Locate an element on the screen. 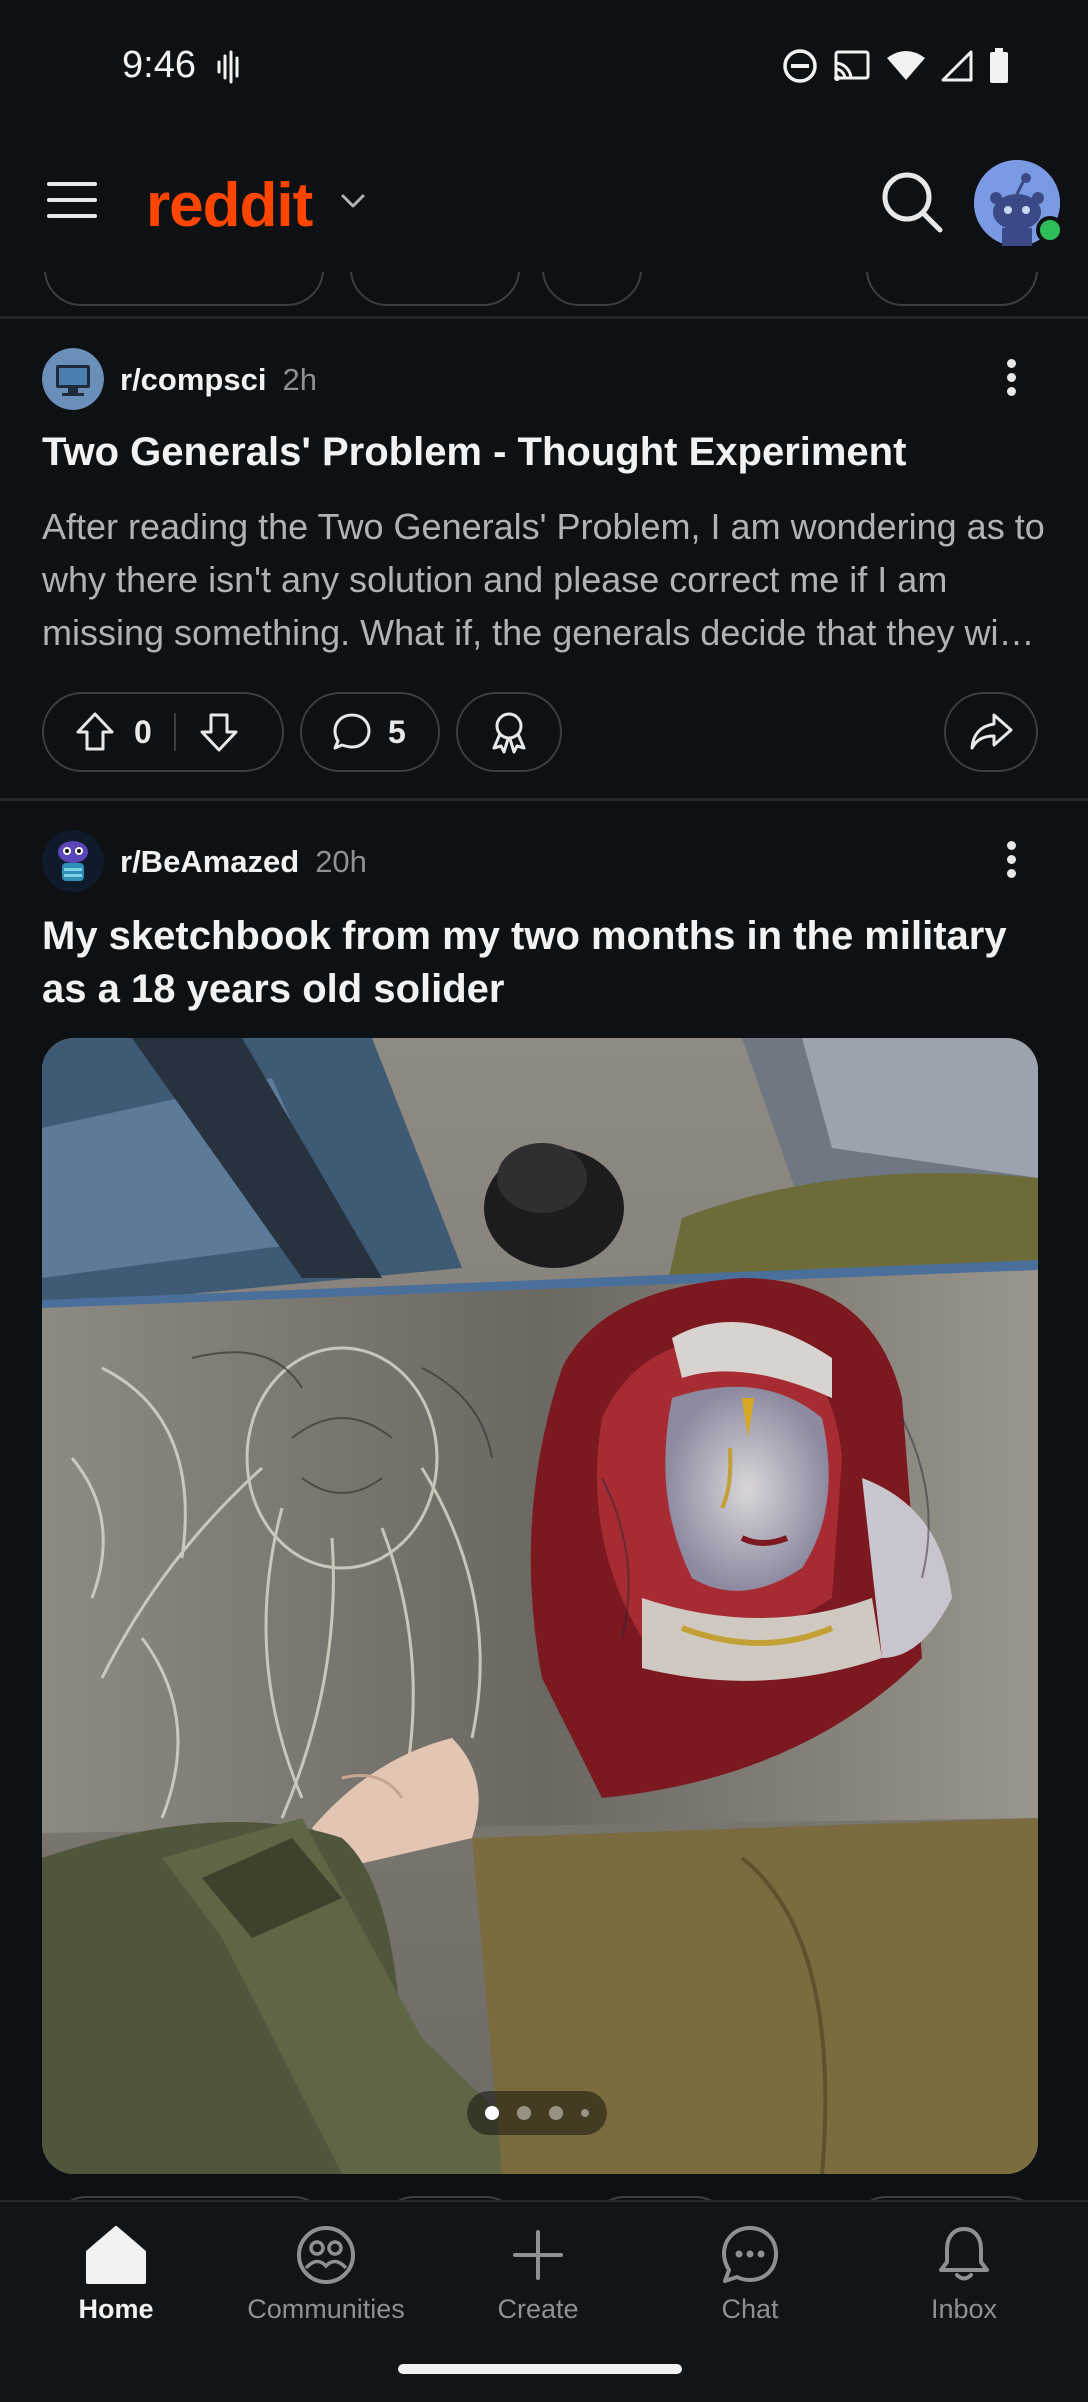  communities-icon is located at coordinates (326, 2255).